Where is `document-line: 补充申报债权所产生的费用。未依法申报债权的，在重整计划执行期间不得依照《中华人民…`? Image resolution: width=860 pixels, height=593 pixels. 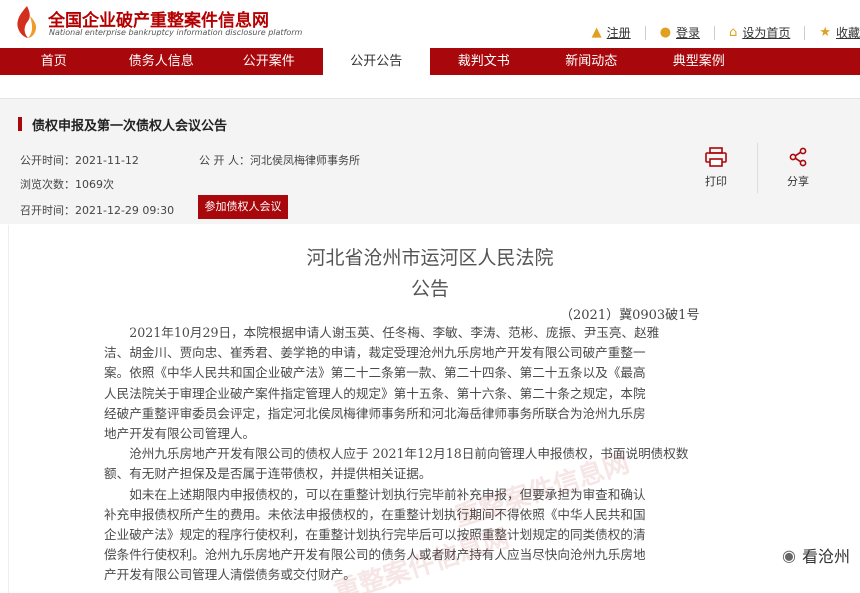
document-line: 补充申报债权所产生的费用。未依法申报债权的，在重整计划执行期间不得依照《中华人民… is located at coordinates (375, 514).